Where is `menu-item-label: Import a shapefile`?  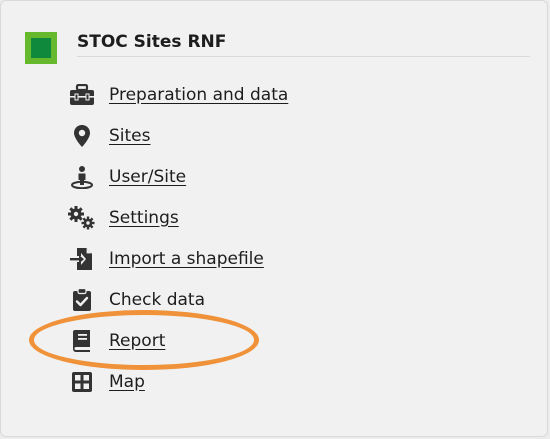
menu-item-label: Import a shapefile is located at coordinates (186, 259).